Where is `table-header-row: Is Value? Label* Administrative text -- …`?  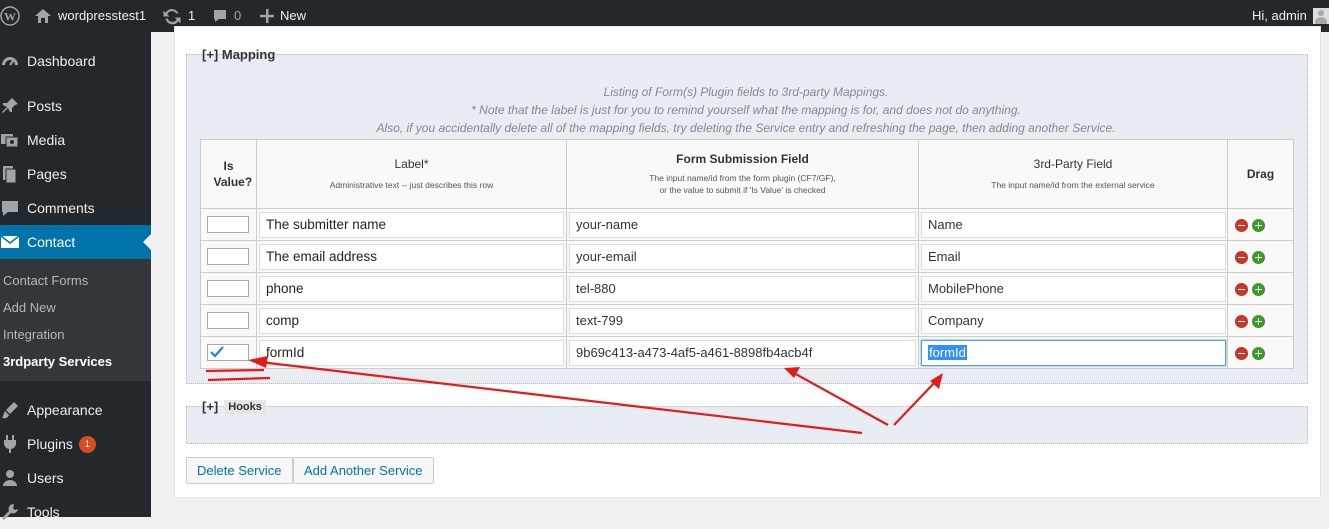
table-header-row: Is Value? Label* Administrative text -- … is located at coordinates (747, 174).